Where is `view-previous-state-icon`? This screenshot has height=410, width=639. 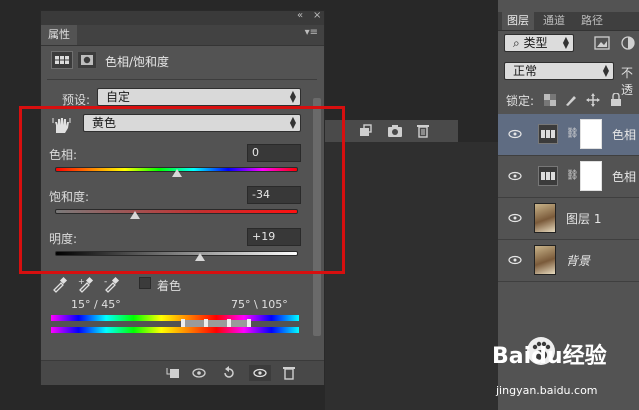 view-previous-state-icon is located at coordinates (199, 373).